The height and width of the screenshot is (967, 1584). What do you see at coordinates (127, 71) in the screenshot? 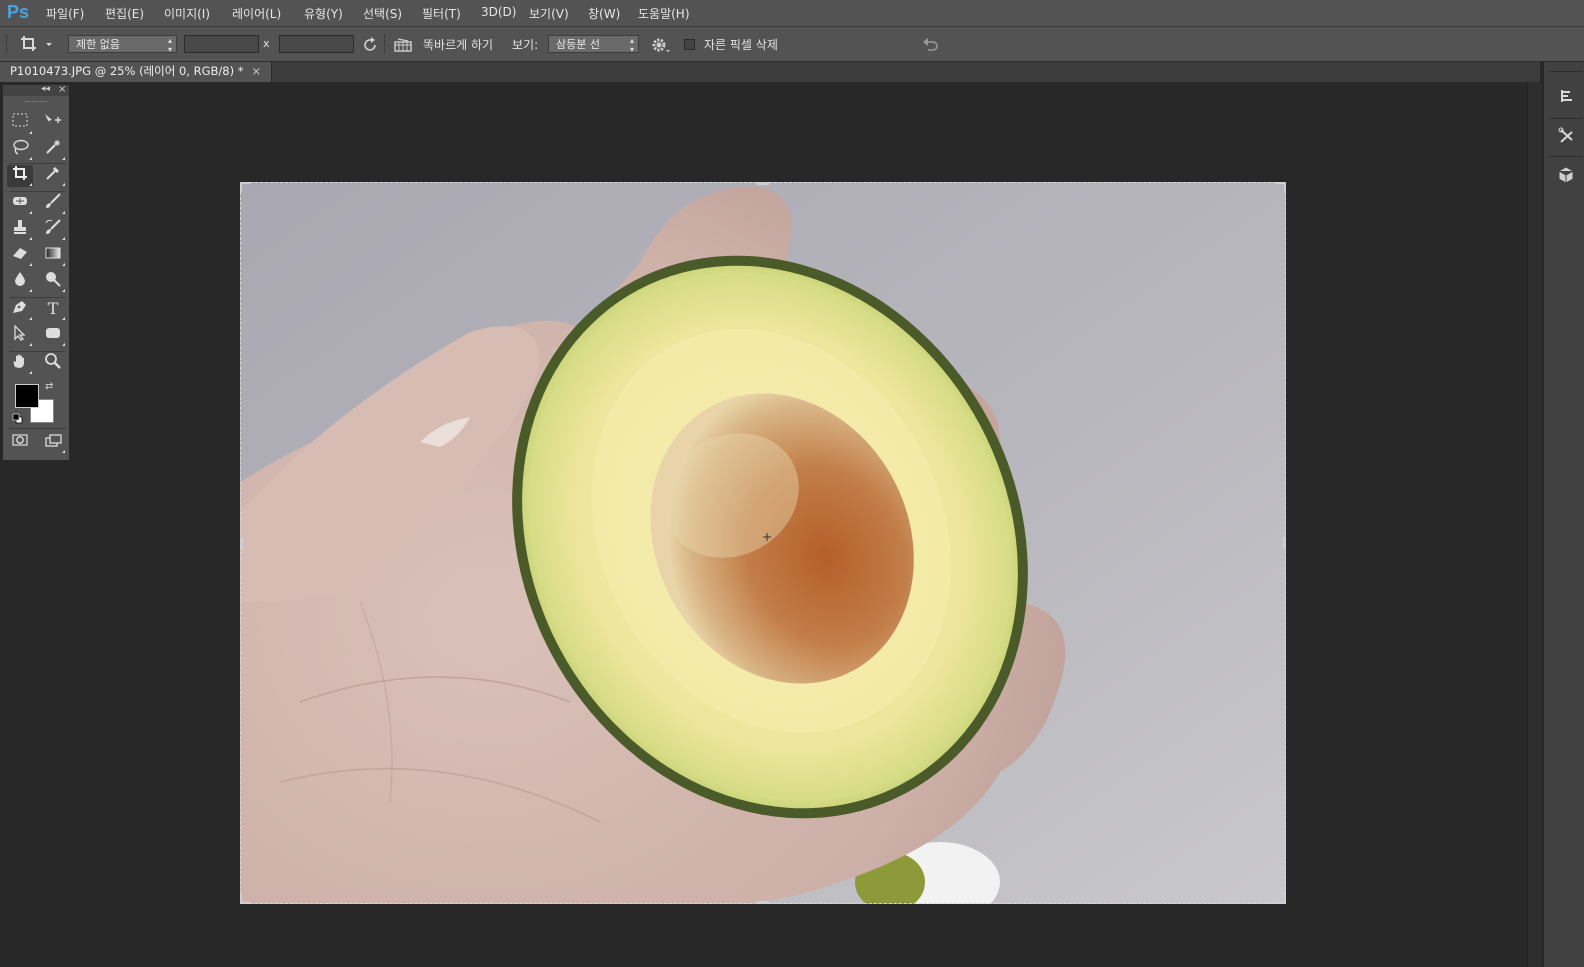
I see `document-tab-title: P1010473.JPG @ 25% (레이어 0, RGB/8) *` at bounding box center [127, 71].